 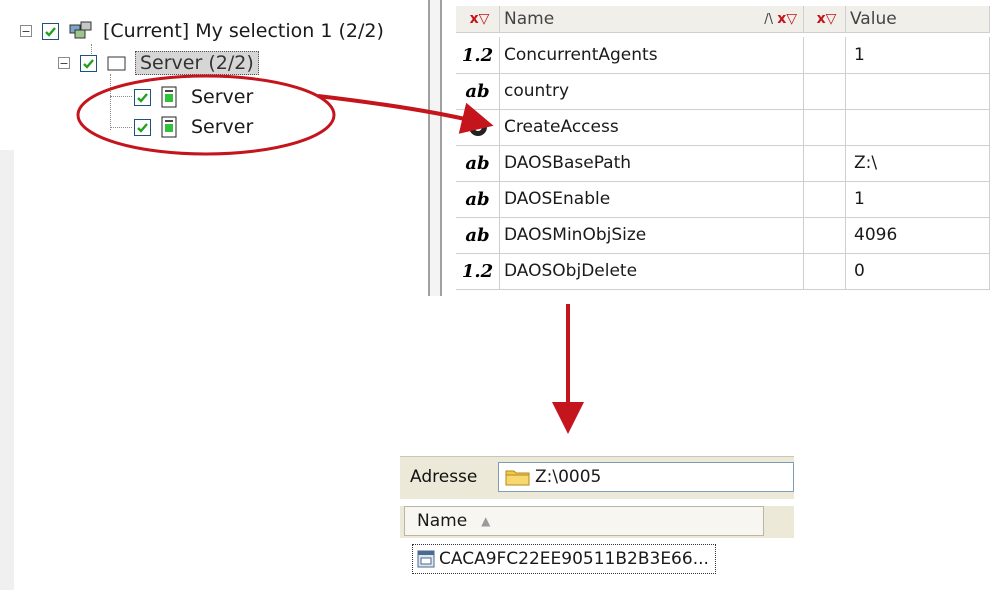 I want to click on tree-node-server-1: Server, so click(x=193, y=97).